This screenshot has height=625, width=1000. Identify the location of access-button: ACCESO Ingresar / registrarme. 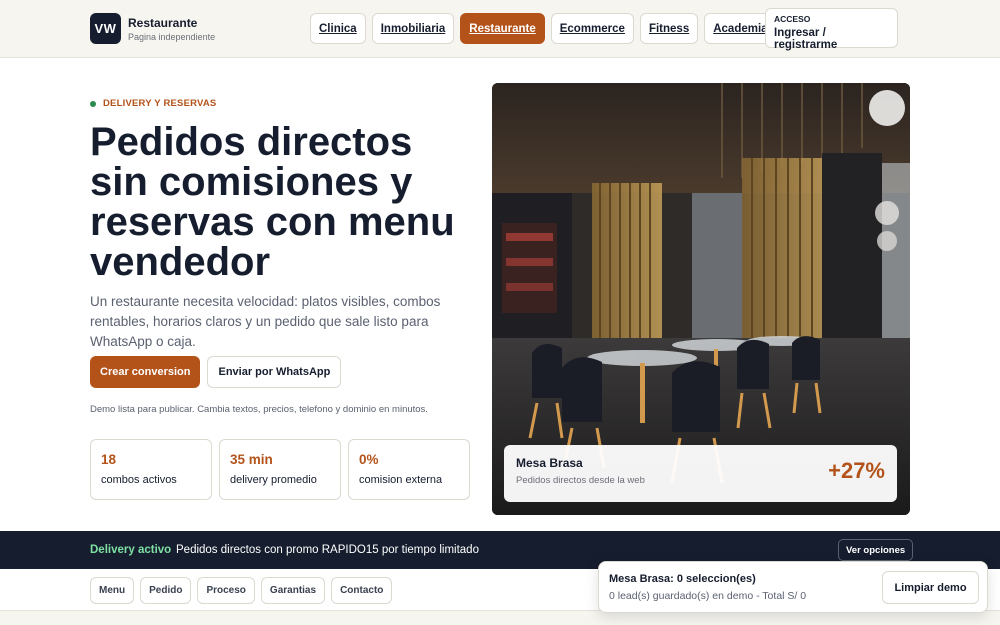
(831, 29).